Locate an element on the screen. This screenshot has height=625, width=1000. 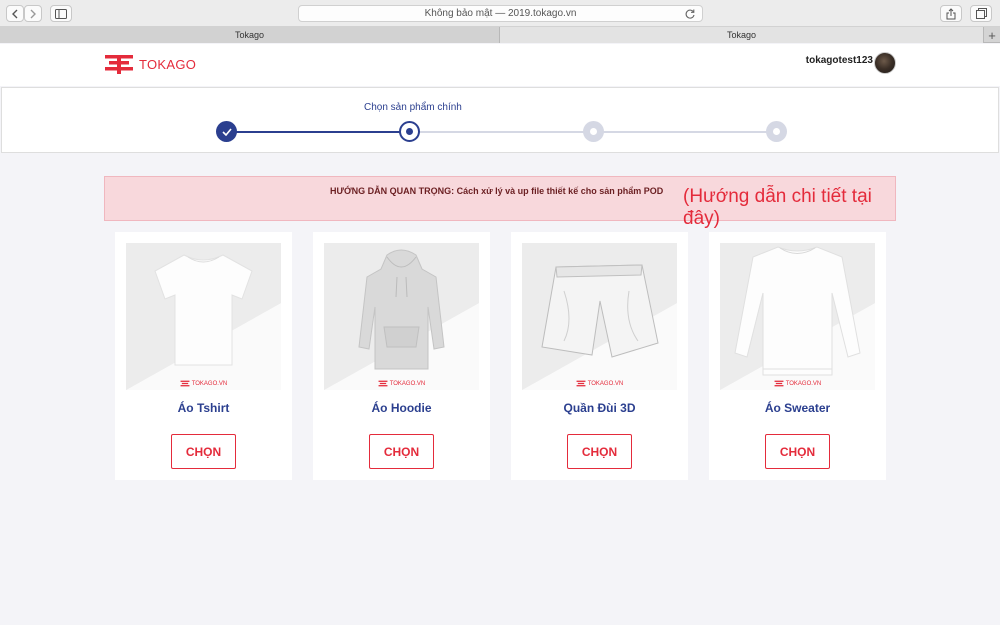
reload-icon is located at coordinates (690, 14).